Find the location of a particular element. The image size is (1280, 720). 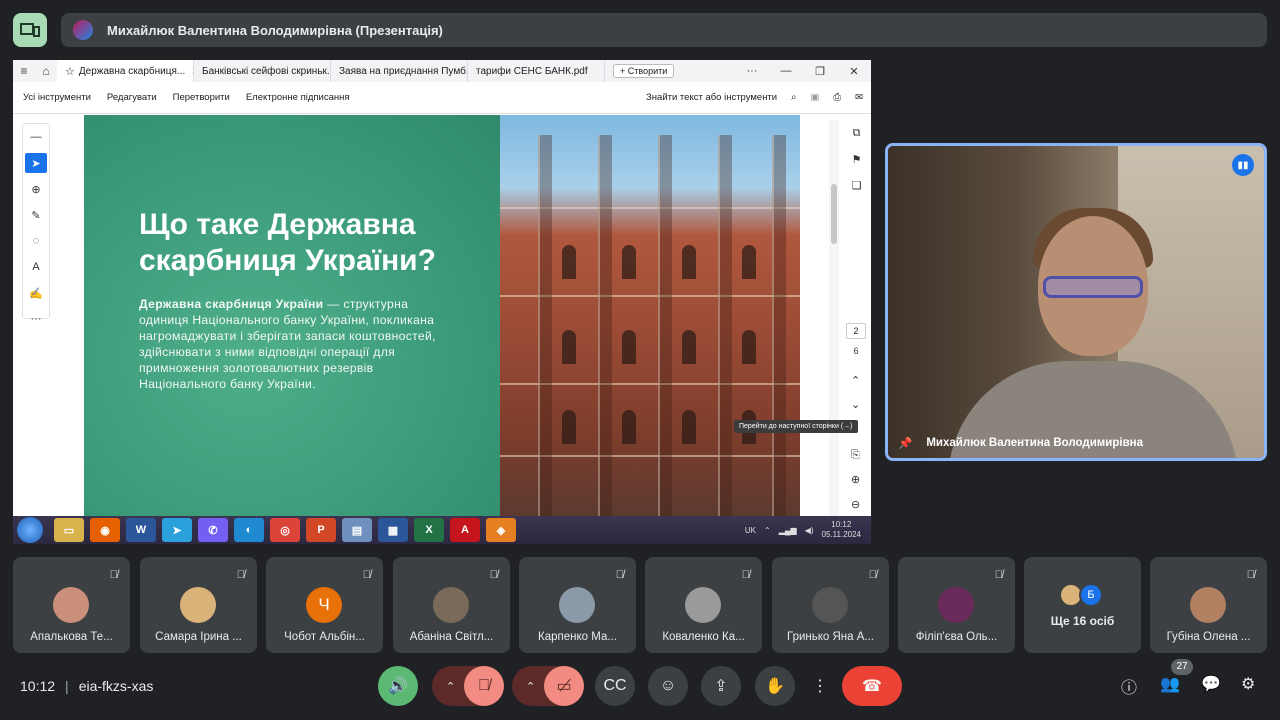

minimize-icon: — is located at coordinates (786, 71).